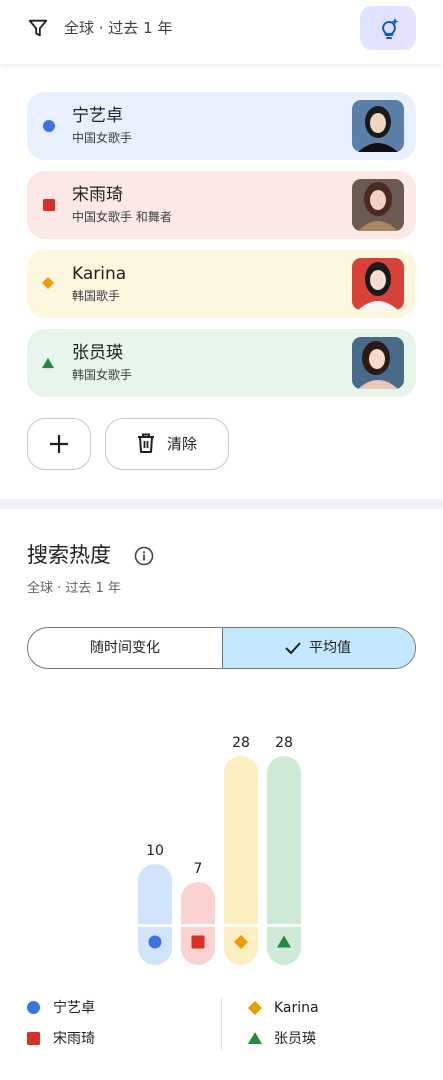 The image size is (443, 1080). Describe the element at coordinates (293, 648) in the screenshot. I see `check-icon` at that location.